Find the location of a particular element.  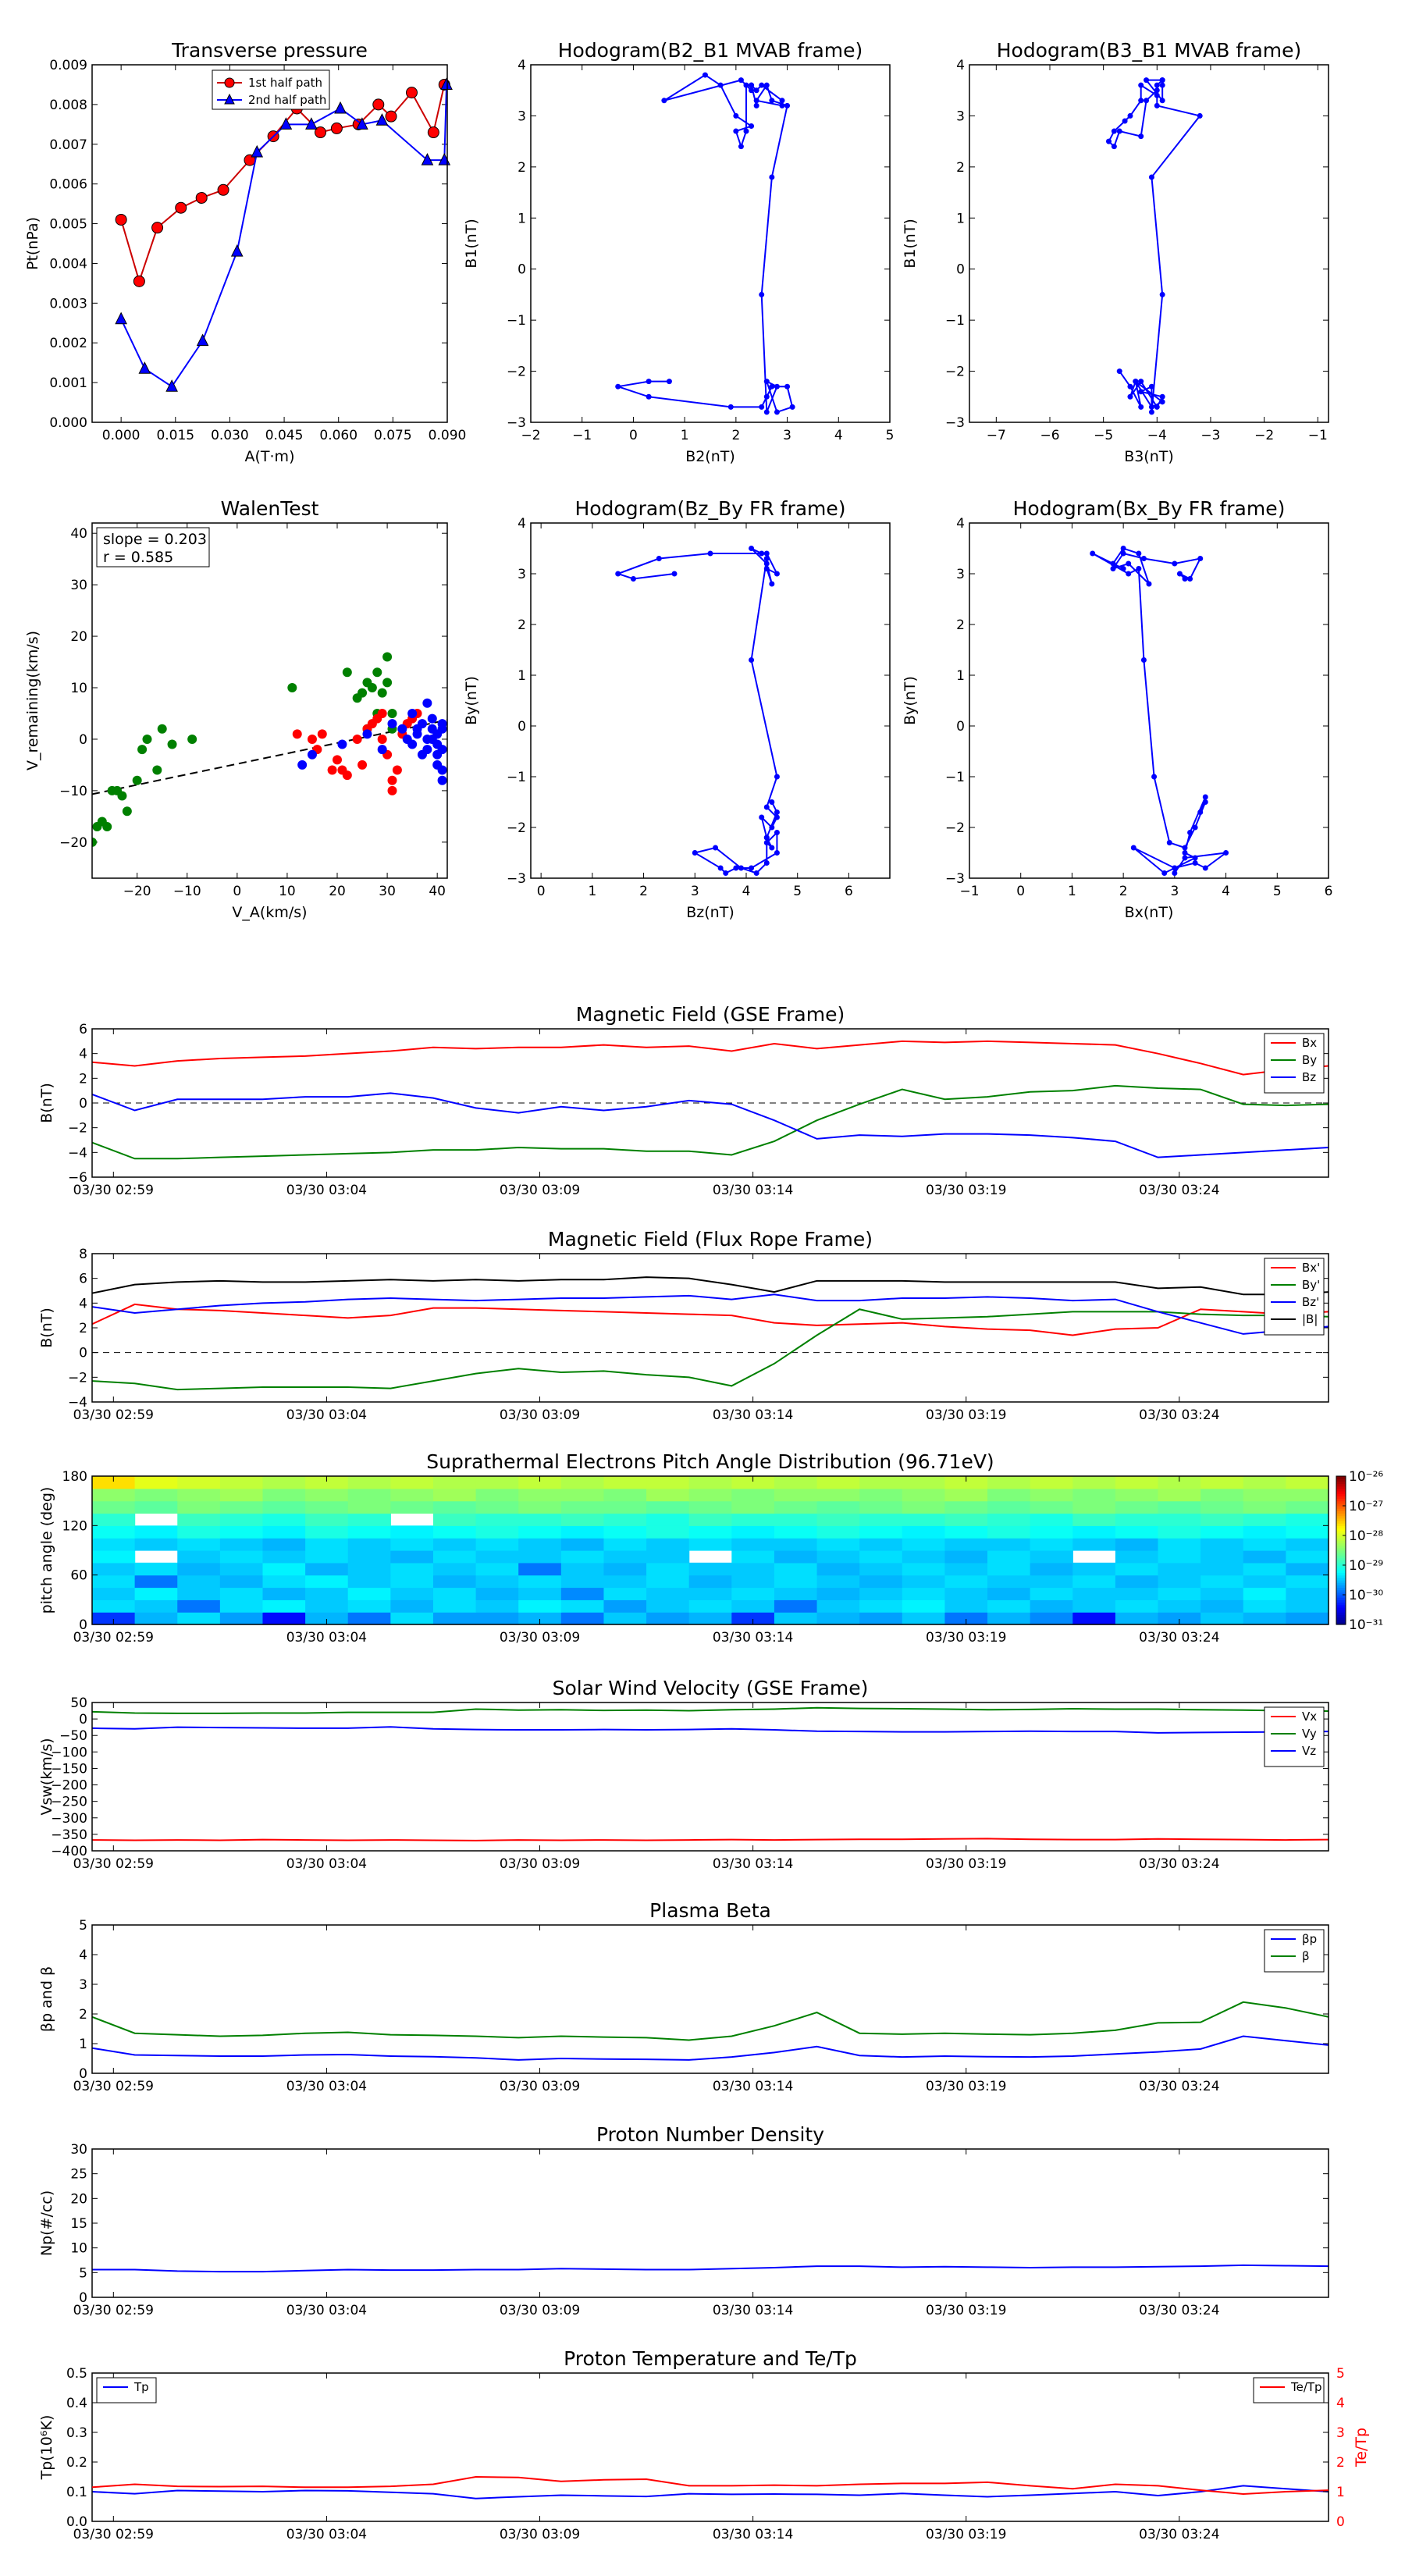

colorbar-tick-label: 10⁻²⁷ is located at coordinates (1366, 1506).